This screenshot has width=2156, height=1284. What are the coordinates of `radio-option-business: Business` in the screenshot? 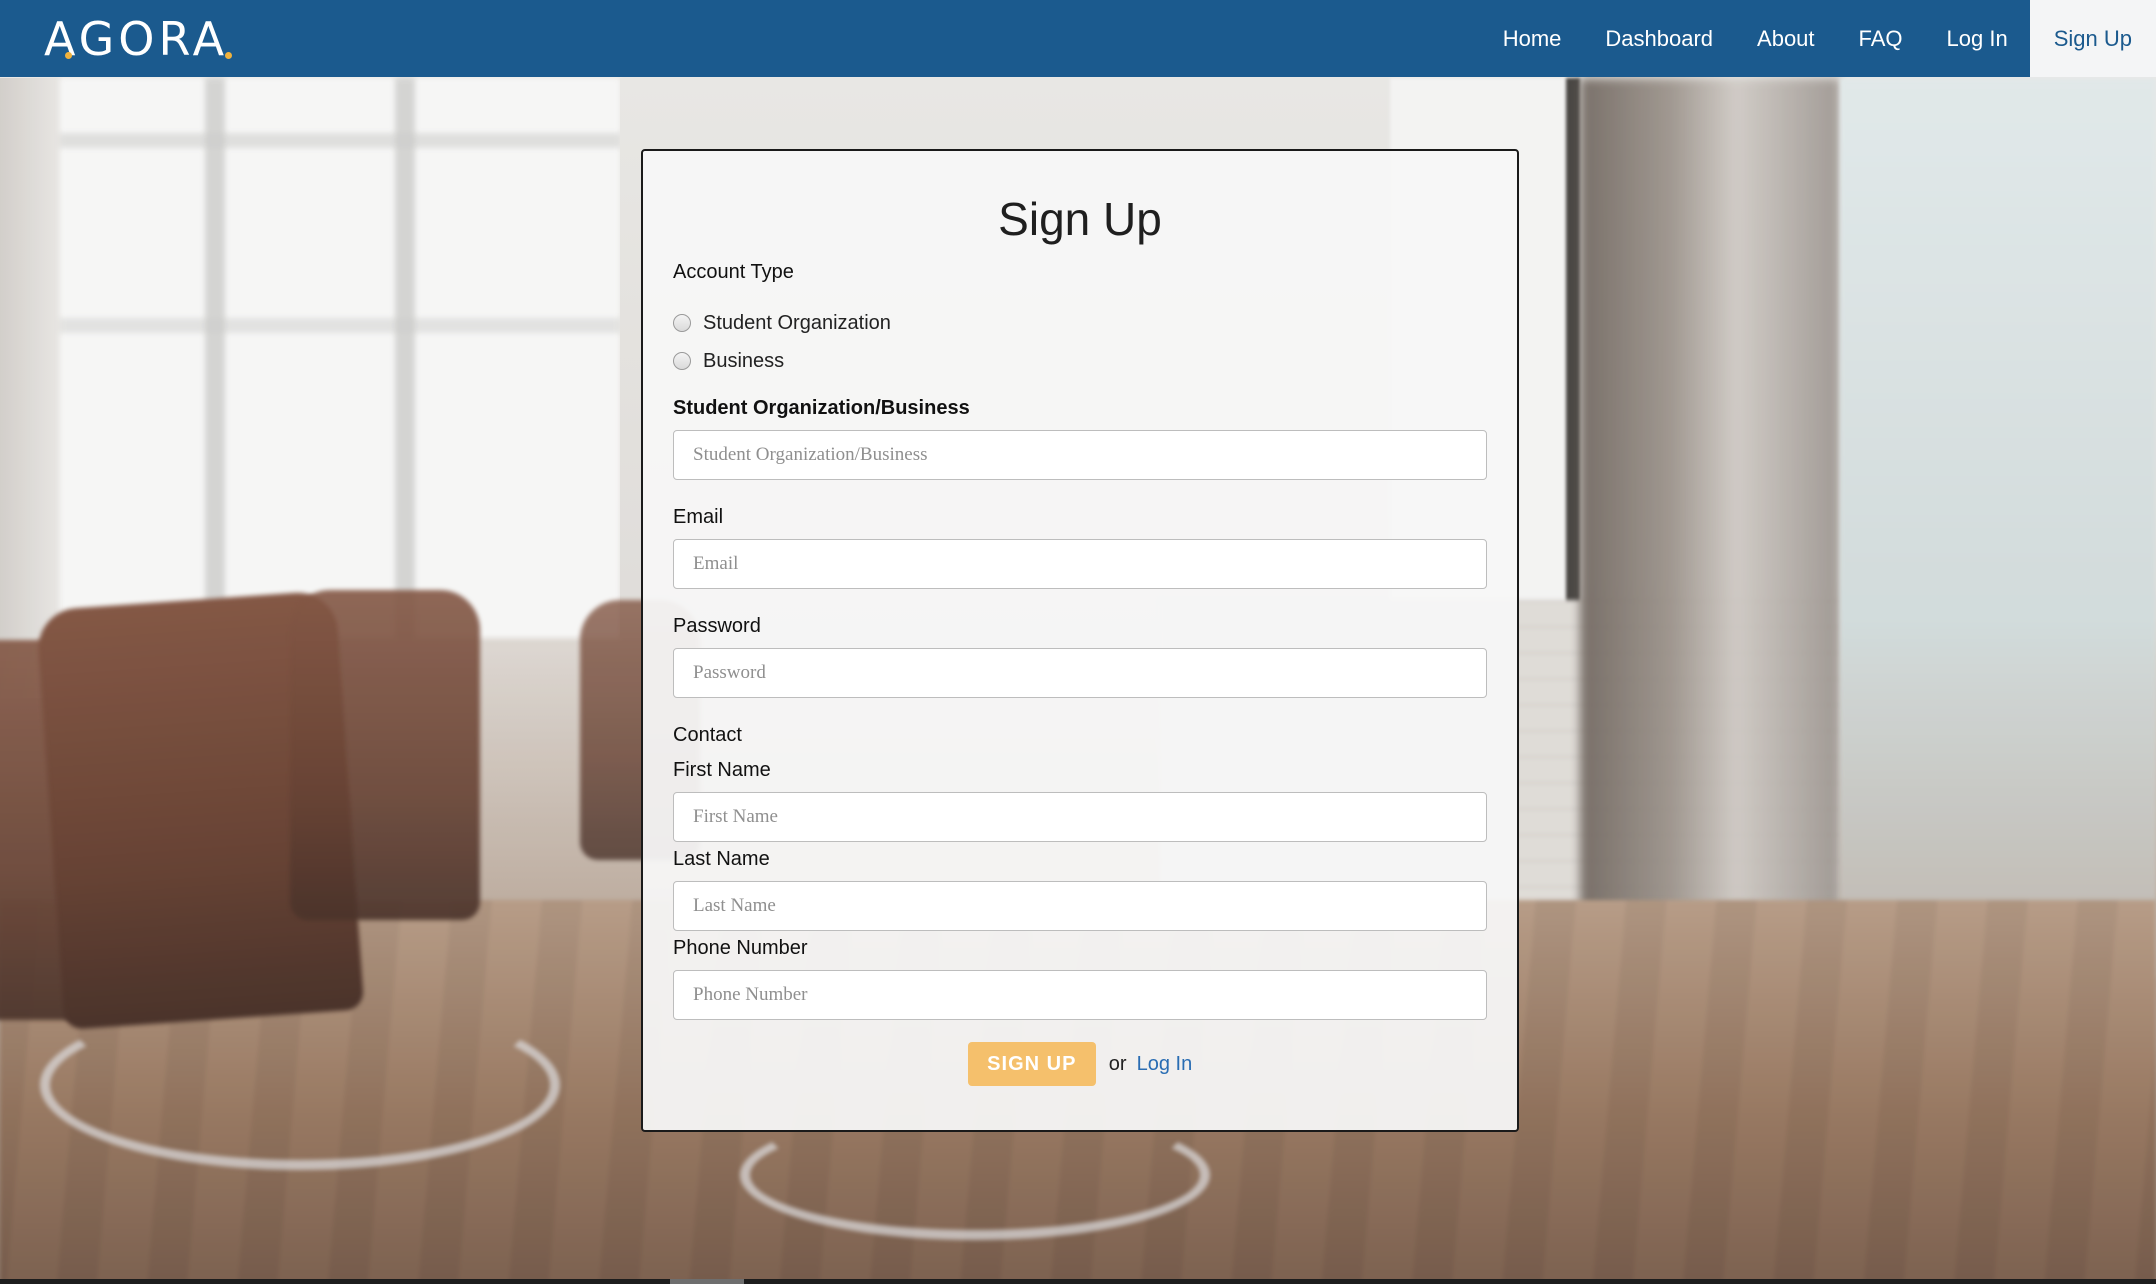 It's located at (1080, 361).